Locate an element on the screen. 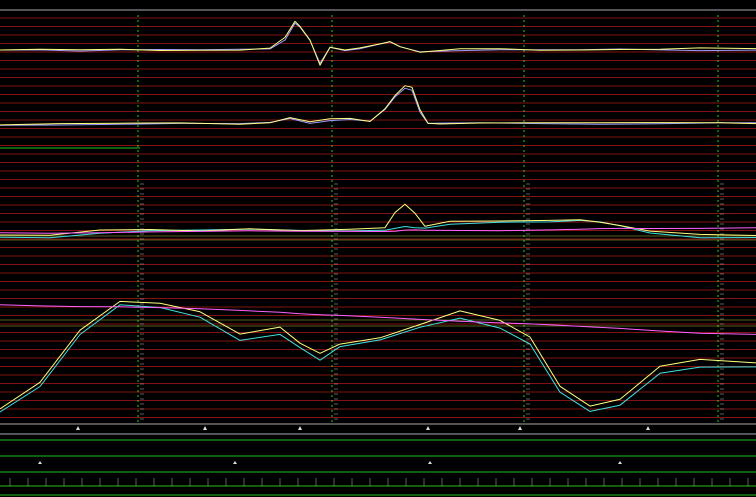  timeline-bars is located at coordinates (378, 461).